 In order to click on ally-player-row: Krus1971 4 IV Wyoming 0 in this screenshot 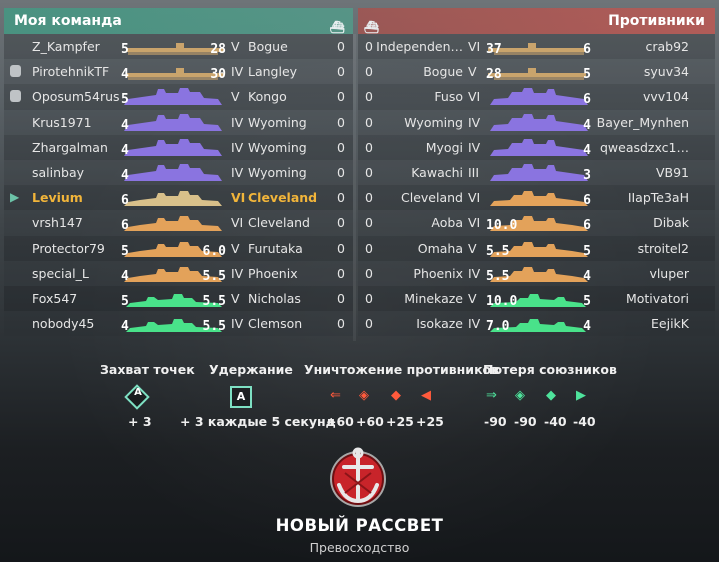, I will do `click(178, 122)`.